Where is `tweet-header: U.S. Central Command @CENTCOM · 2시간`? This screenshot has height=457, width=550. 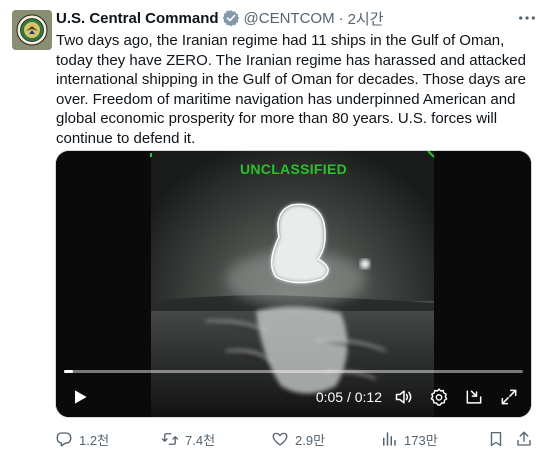
tweet-header: U.S. Central Command @CENTCOM · 2시간 is located at coordinates (297, 18).